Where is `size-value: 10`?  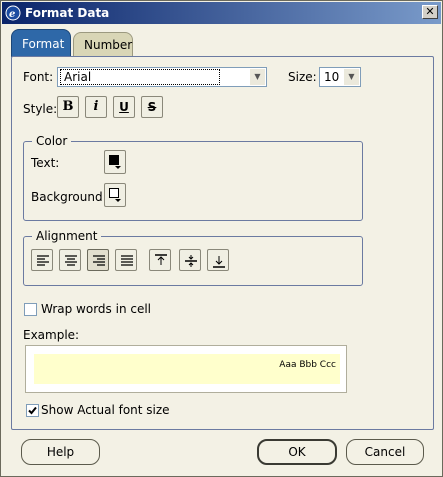 size-value: 10 is located at coordinates (332, 77).